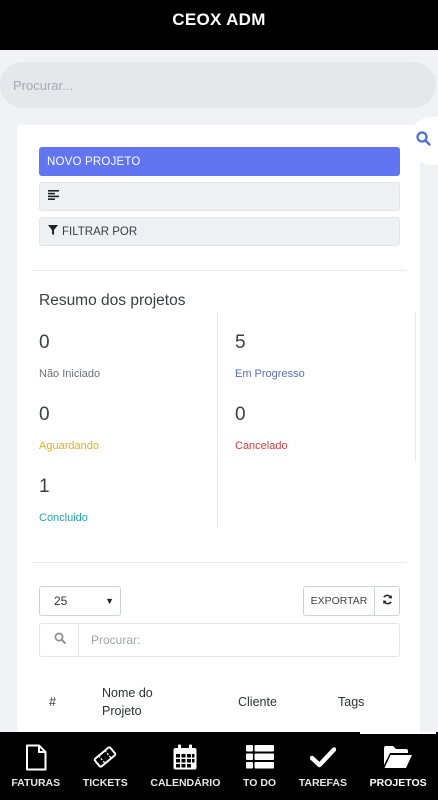 The height and width of the screenshot is (800, 438). I want to click on column-header-tags: Tags, so click(351, 702).